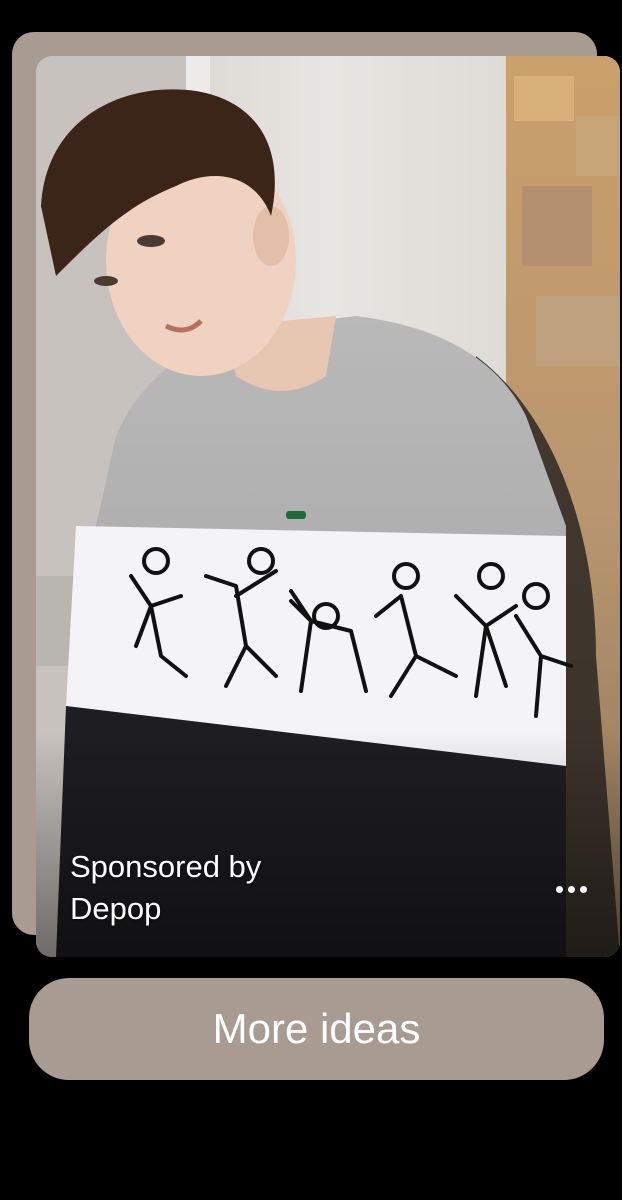  I want to click on sponsored-label: Sponsored by Depop, so click(165, 888).